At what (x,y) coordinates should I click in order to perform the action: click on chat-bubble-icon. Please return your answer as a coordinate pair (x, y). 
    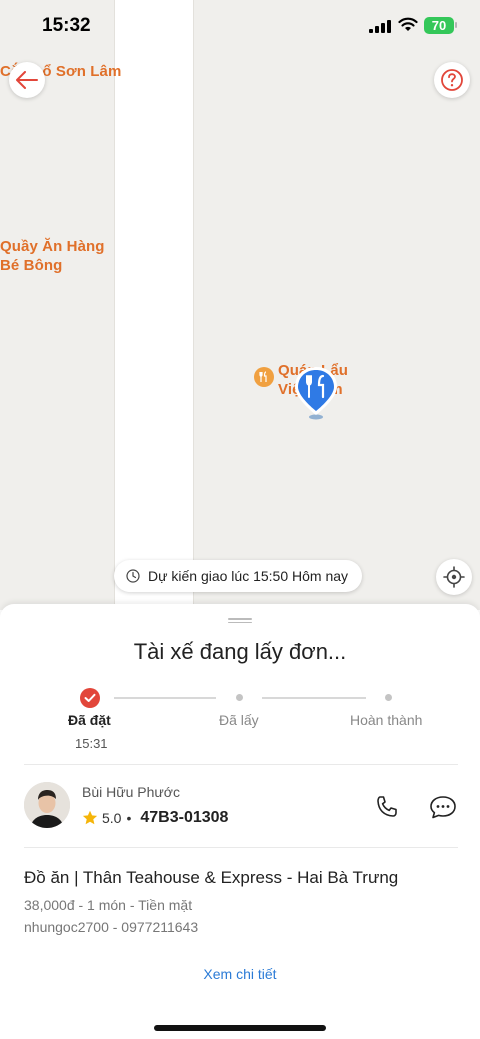
    Looking at the image, I should click on (443, 807).